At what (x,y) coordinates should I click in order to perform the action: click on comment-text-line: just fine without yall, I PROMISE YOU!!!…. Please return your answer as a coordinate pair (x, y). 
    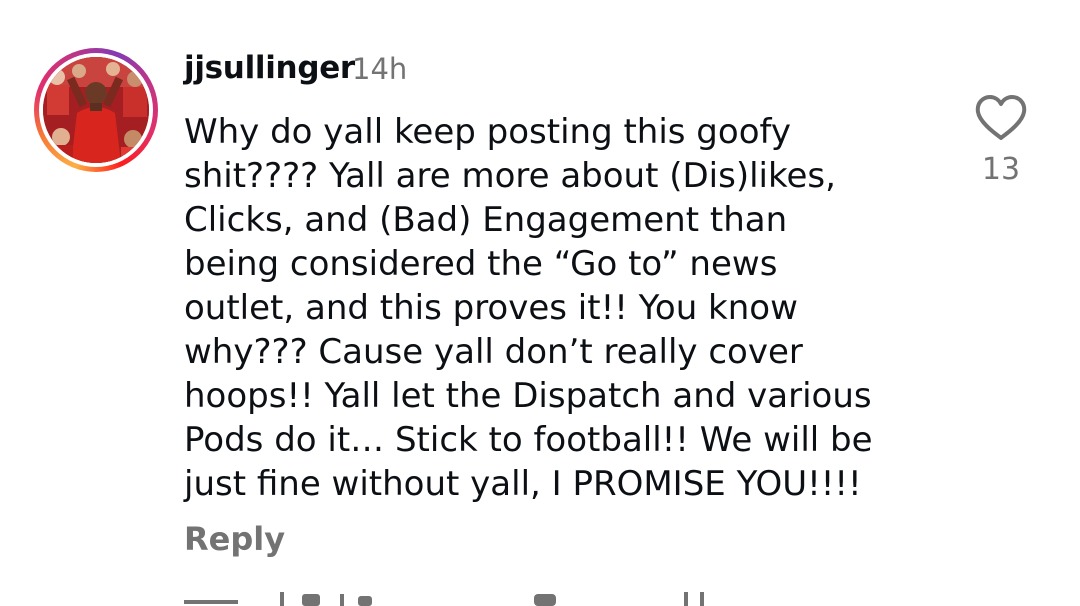
    Looking at the image, I should click on (523, 484).